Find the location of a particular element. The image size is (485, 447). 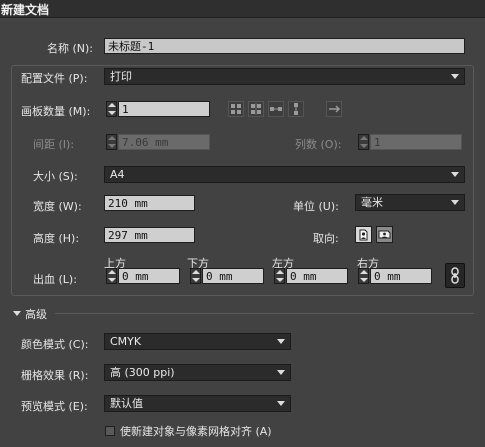

bleed-bottom-input: 0 mm is located at coordinates (233, 276).